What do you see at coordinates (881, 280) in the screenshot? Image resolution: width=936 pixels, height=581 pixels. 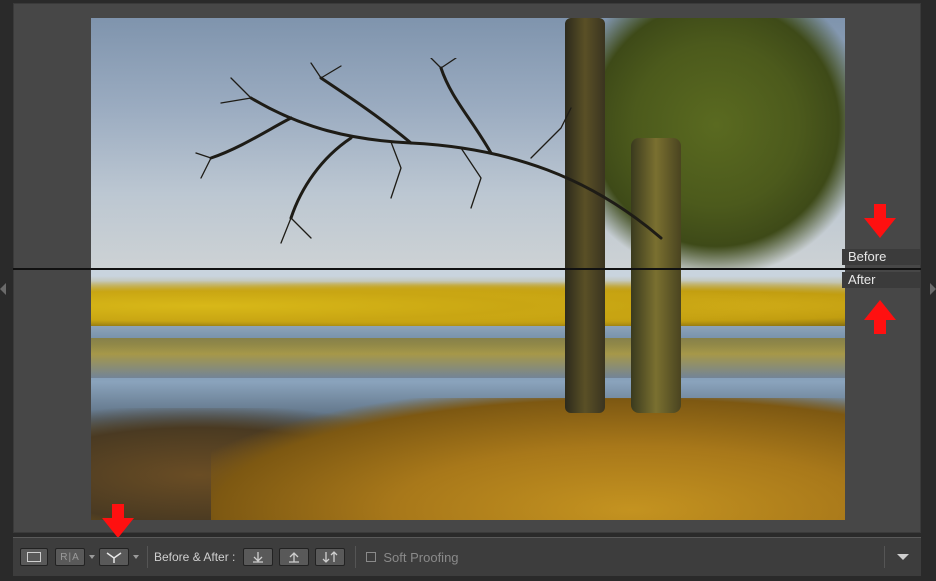 I see `after-label: After` at bounding box center [881, 280].